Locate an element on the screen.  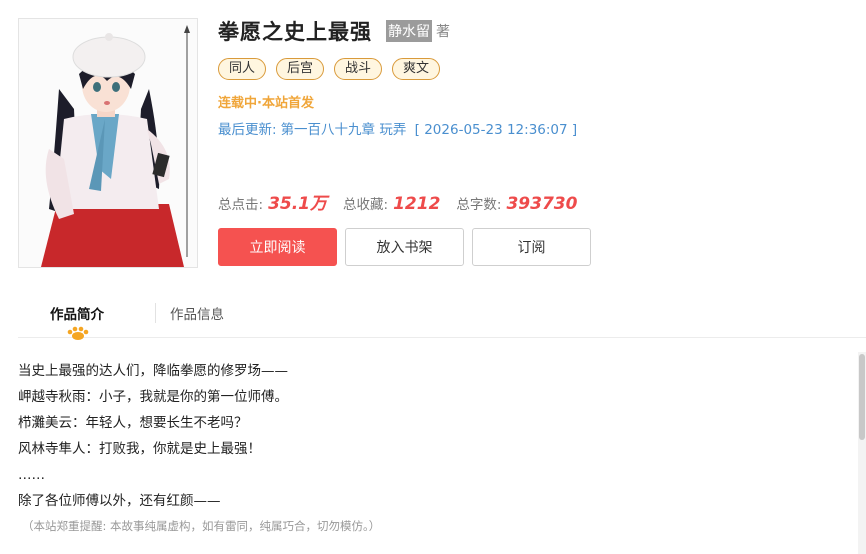
tab-divider is located at coordinates (155, 313).